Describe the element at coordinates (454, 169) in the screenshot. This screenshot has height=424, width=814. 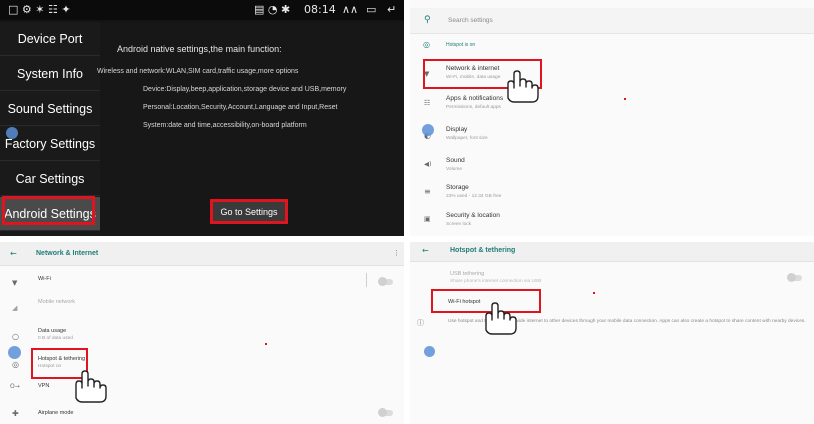
I see `settings-item-sub: Volume` at that location.